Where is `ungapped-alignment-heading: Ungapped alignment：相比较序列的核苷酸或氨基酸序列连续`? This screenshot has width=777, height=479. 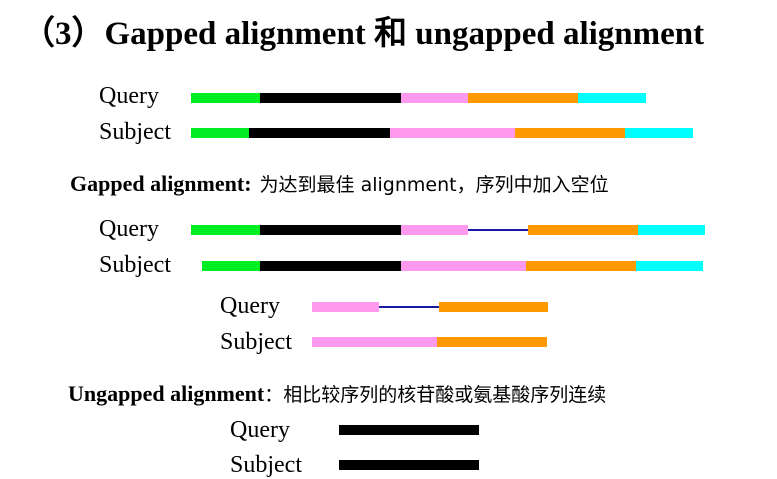
ungapped-alignment-heading: Ungapped alignment：相比较序列的核苷酸或氨基酸序列连续 is located at coordinates (337, 394).